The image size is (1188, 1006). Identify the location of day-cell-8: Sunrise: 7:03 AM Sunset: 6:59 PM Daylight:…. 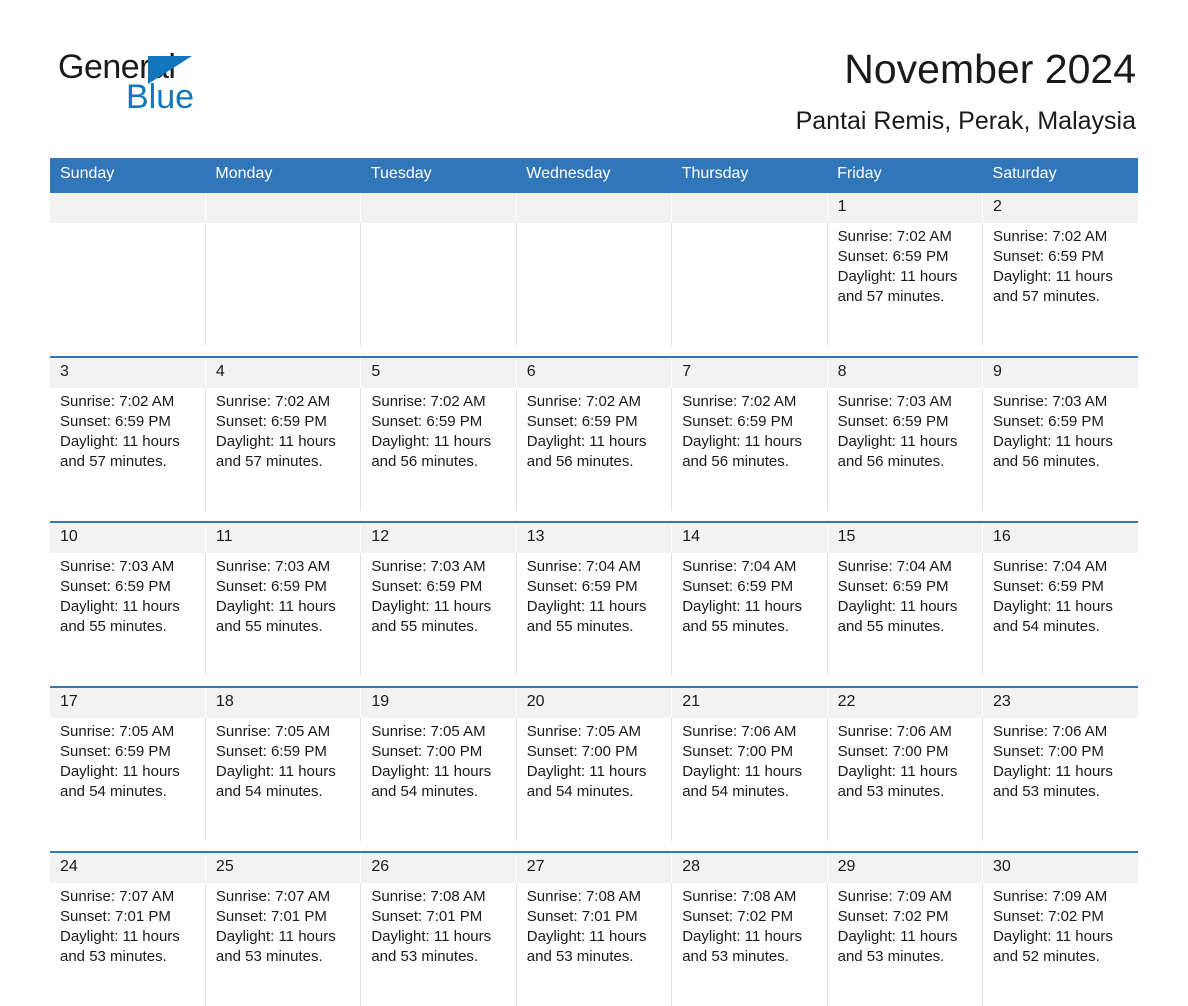
(905, 449).